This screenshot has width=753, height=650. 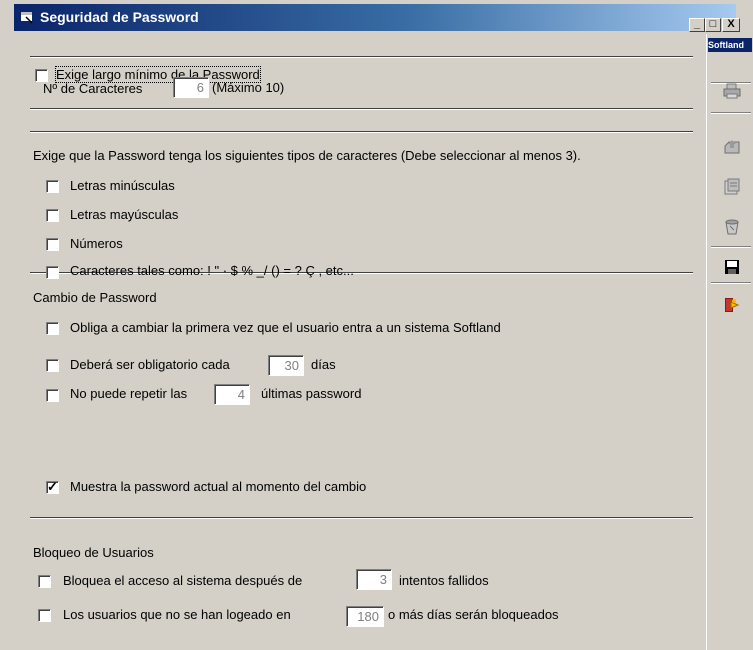 I want to click on uppercase-label: Letras mayúsculas, so click(x=124, y=214).